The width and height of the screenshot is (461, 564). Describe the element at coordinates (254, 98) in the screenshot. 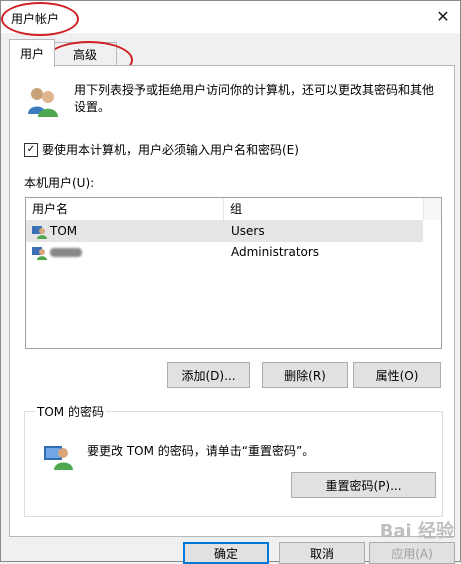

I see `intro-text: 用下列表授予或拒绝用户访问你的计算机，还可以更改其密码和其他设置。` at that location.